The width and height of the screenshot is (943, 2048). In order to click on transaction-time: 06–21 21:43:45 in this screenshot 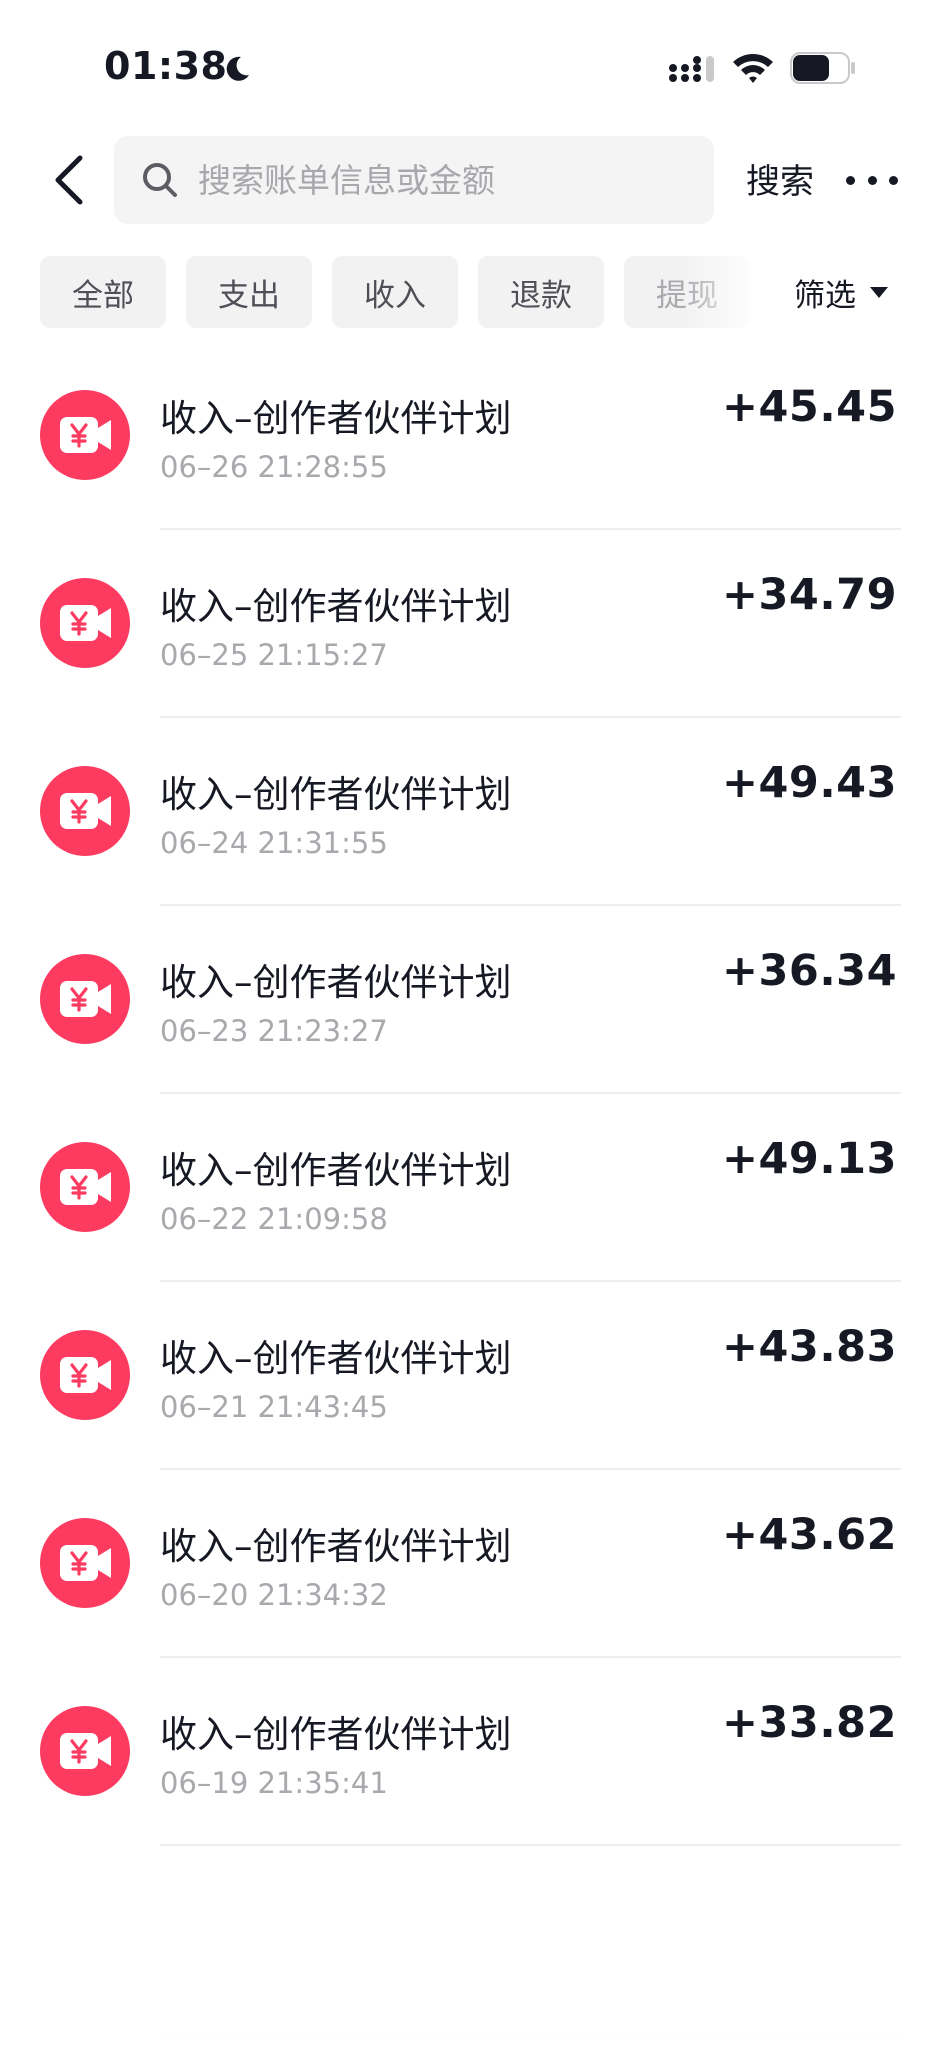, I will do `click(274, 1407)`.